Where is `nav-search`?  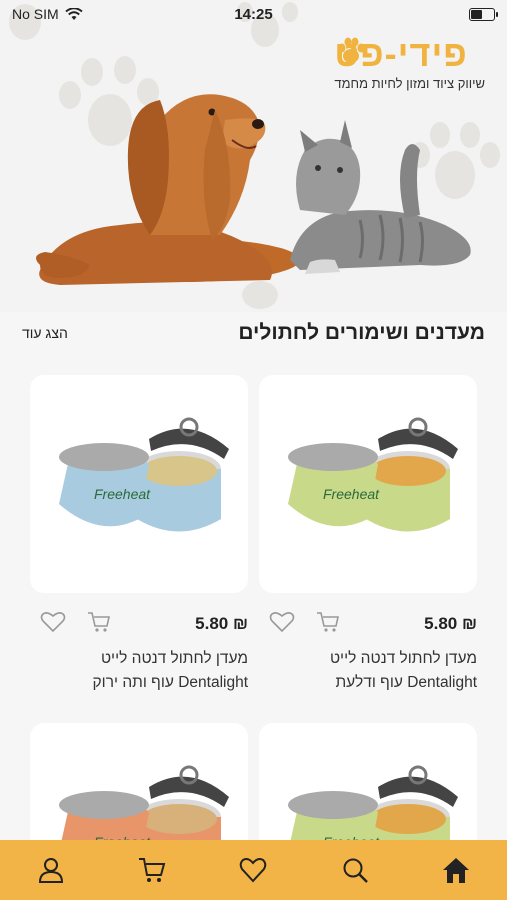
nav-search is located at coordinates (355, 870).